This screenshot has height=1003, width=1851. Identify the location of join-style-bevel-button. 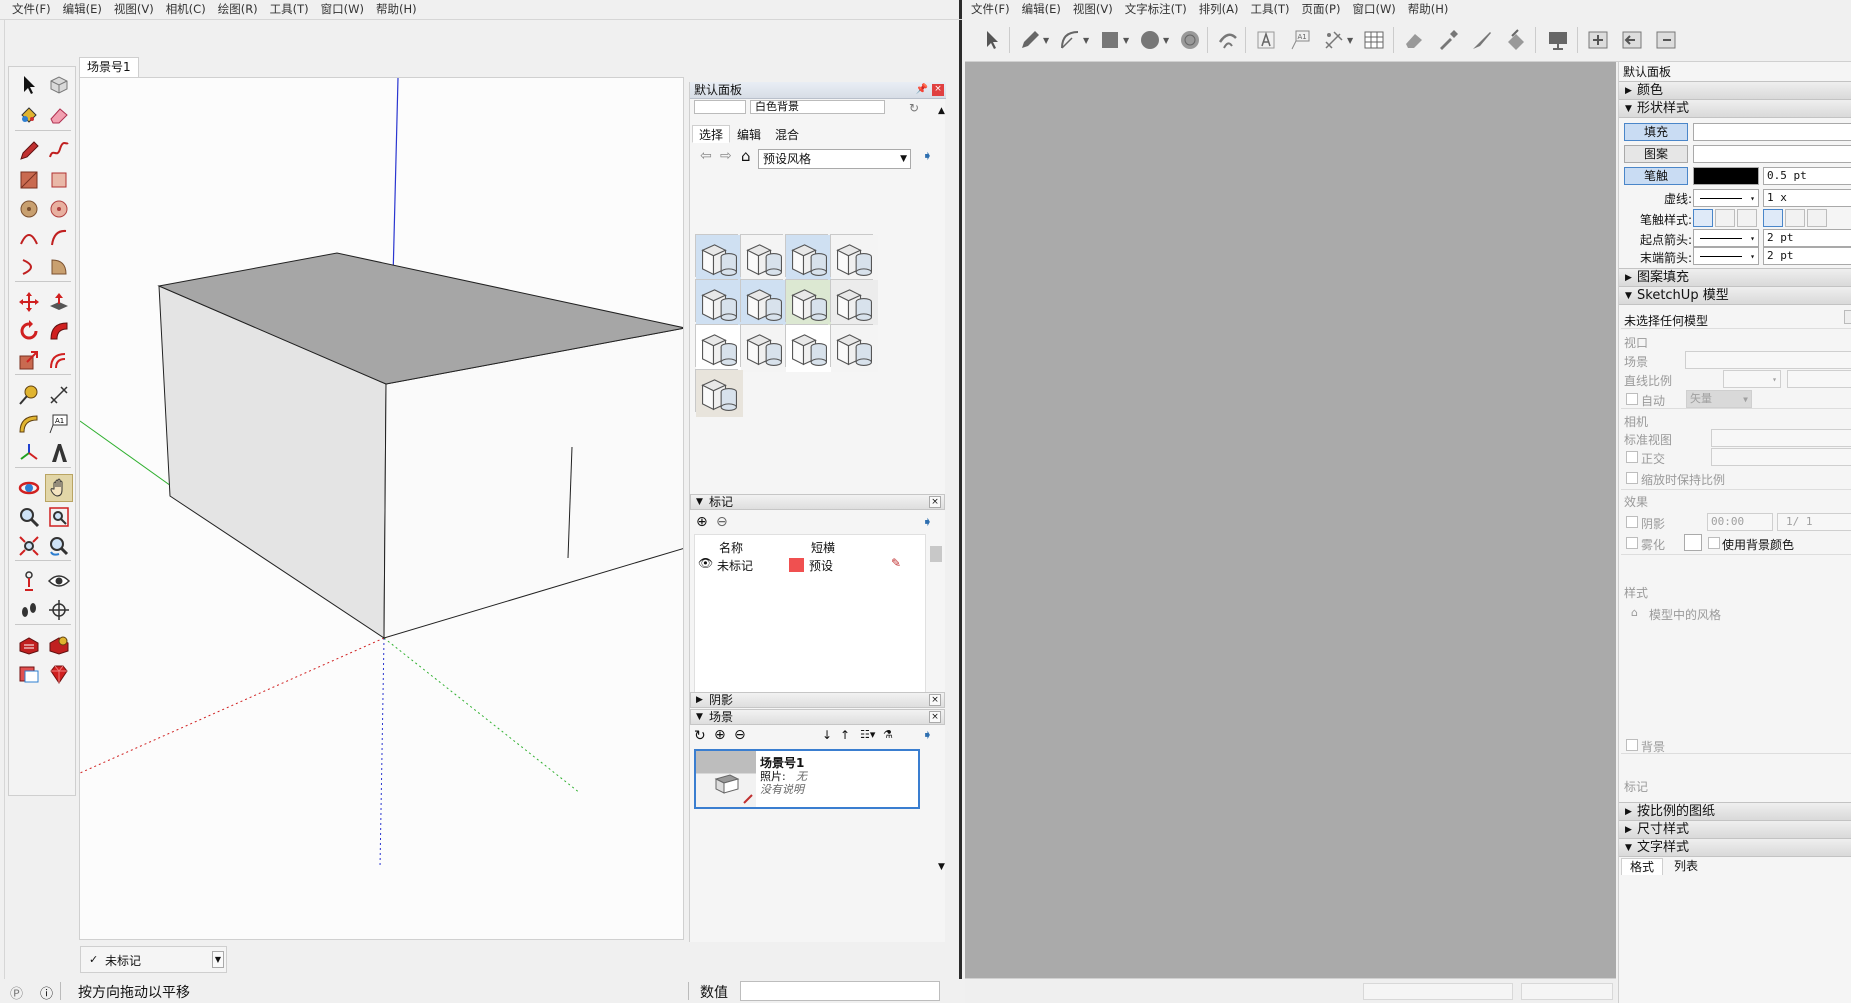
(1817, 218).